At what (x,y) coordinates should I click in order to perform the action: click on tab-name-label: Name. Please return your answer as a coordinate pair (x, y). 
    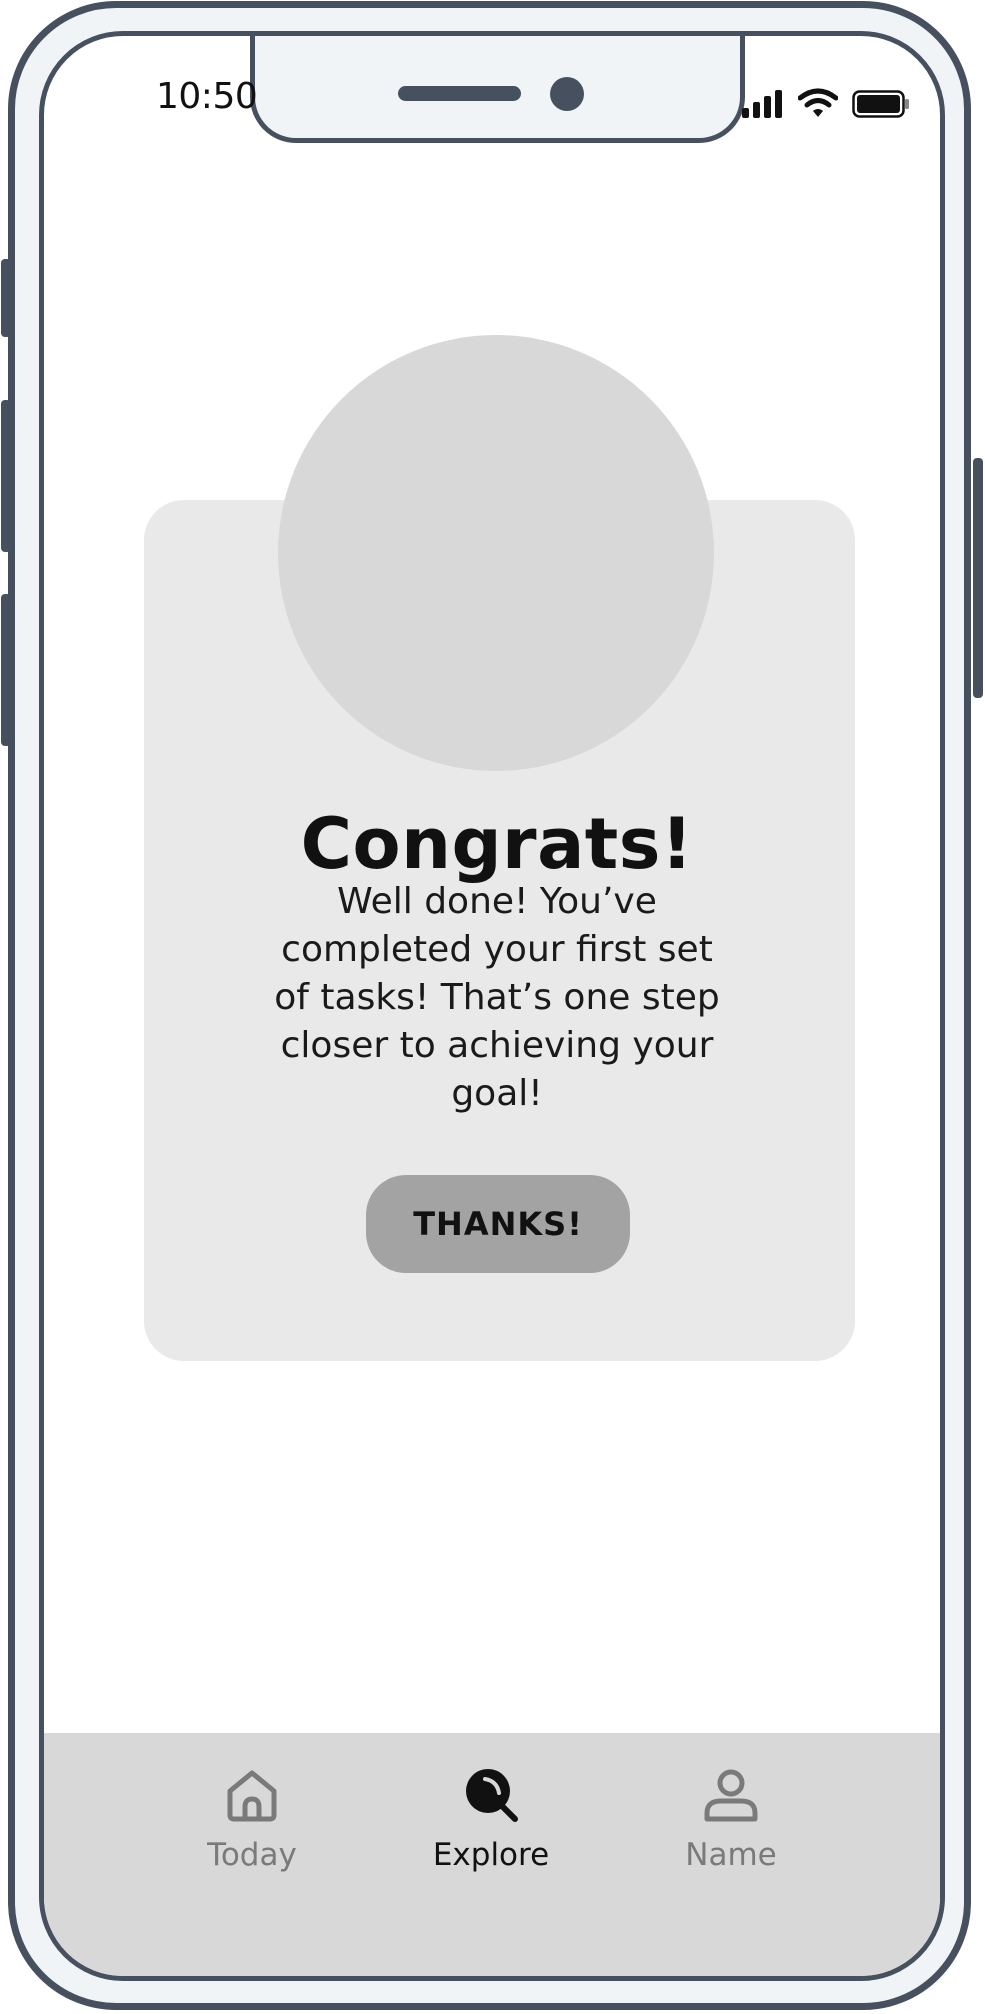
    Looking at the image, I should click on (731, 1855).